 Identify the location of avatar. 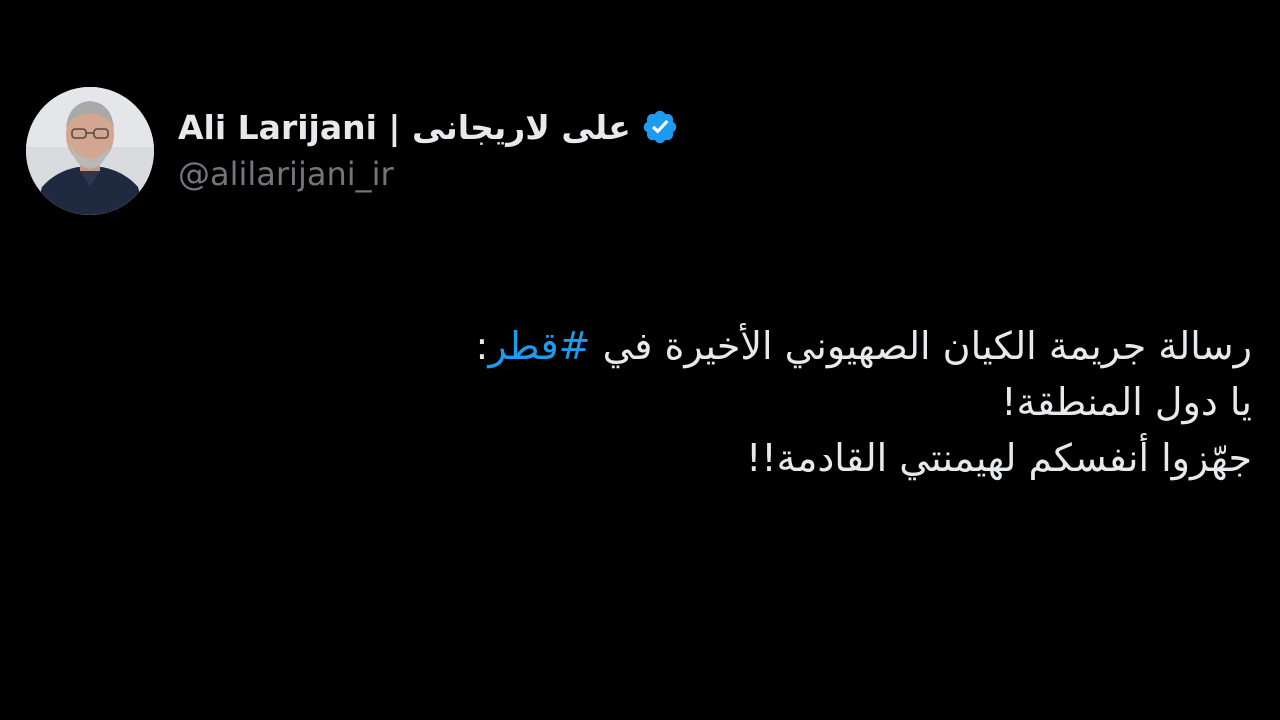
(90, 151).